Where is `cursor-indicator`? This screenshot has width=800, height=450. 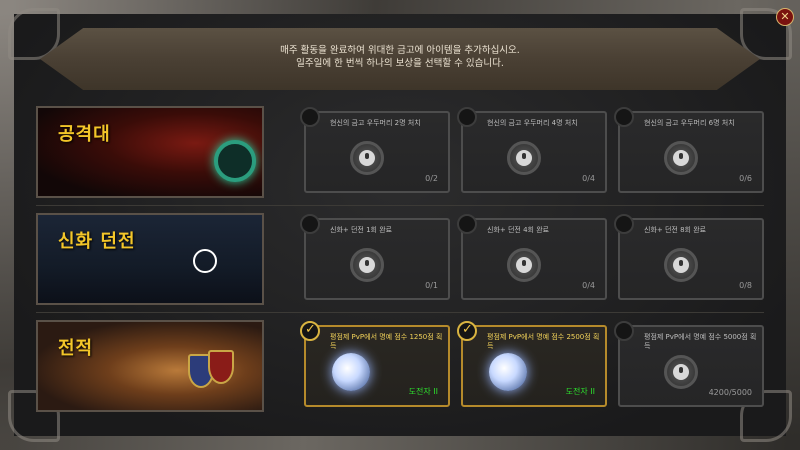
cursor-indicator is located at coordinates (205, 261).